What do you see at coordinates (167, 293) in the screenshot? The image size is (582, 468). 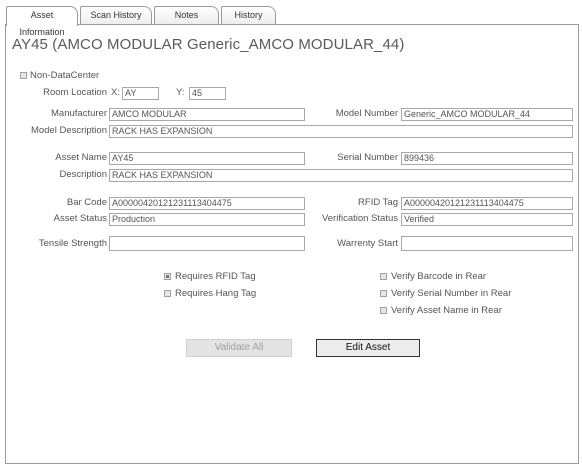 I see `requires-hang-tag-checkbox` at bounding box center [167, 293].